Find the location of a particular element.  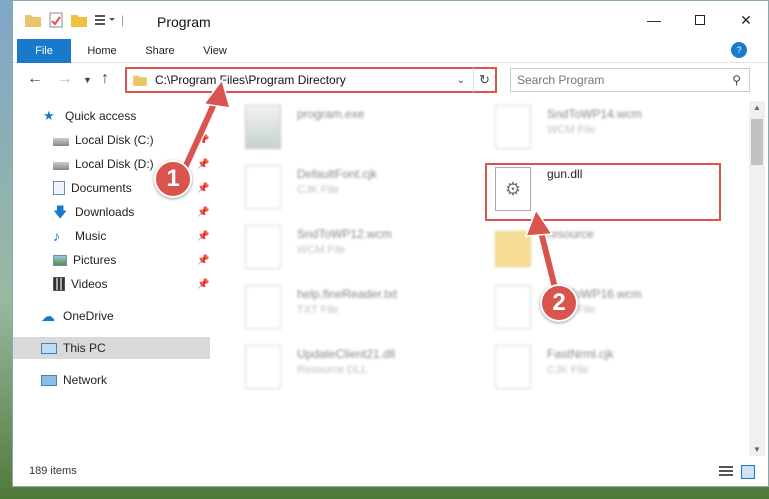

tab-file: File is located at coordinates (44, 51).